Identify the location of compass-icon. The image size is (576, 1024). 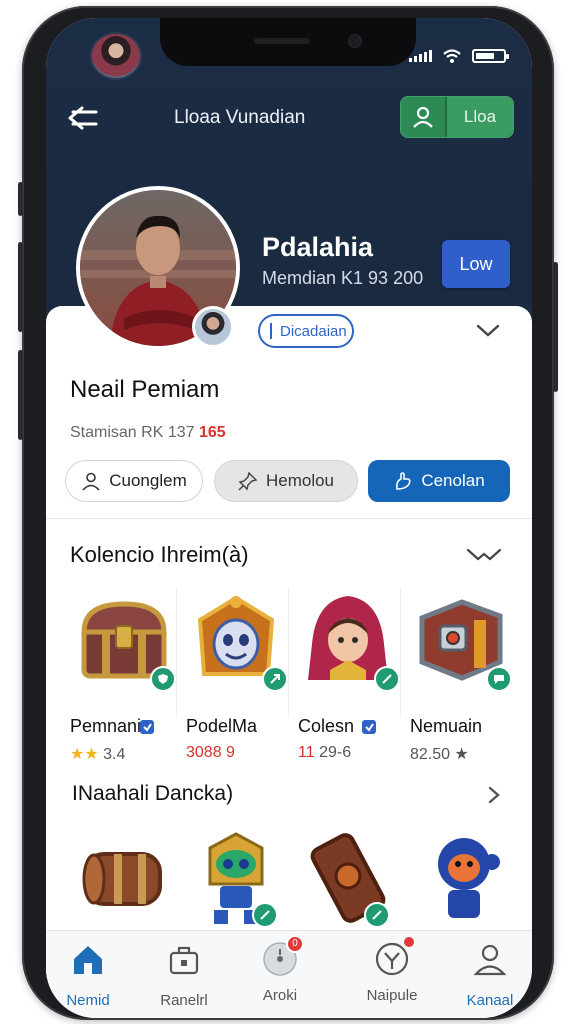
(394, 957).